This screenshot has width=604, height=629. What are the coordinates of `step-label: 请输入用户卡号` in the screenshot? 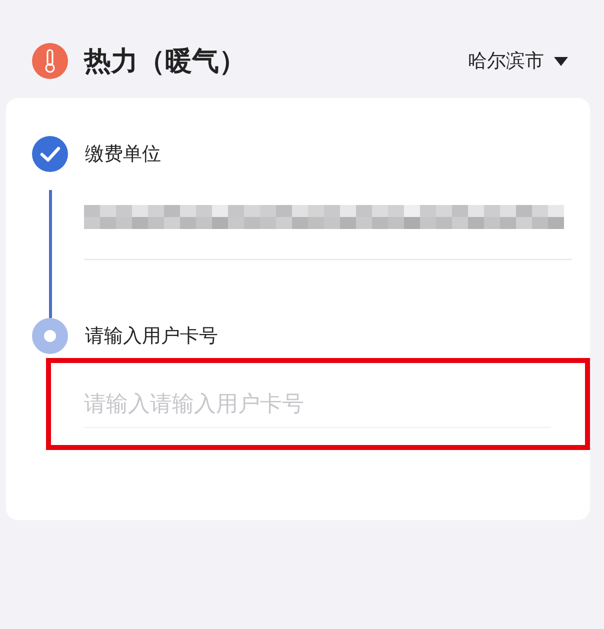 It's located at (151, 336).